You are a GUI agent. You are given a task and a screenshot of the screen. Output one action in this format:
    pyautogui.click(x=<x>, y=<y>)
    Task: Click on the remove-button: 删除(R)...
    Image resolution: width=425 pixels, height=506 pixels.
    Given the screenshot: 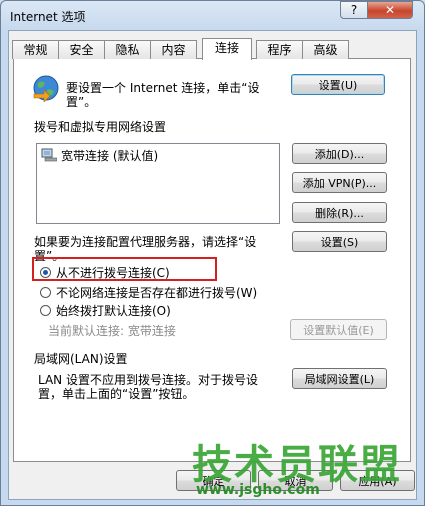 What is the action you would take?
    pyautogui.click(x=339, y=212)
    